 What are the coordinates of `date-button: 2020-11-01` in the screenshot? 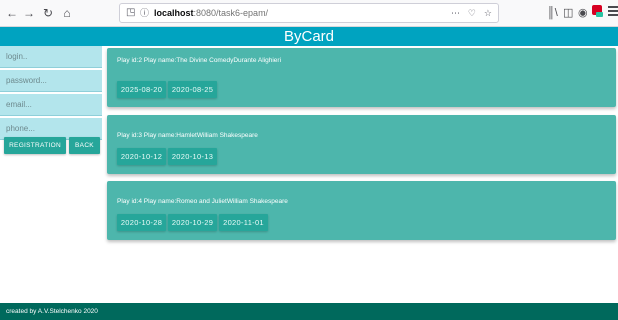 It's located at (243, 222).